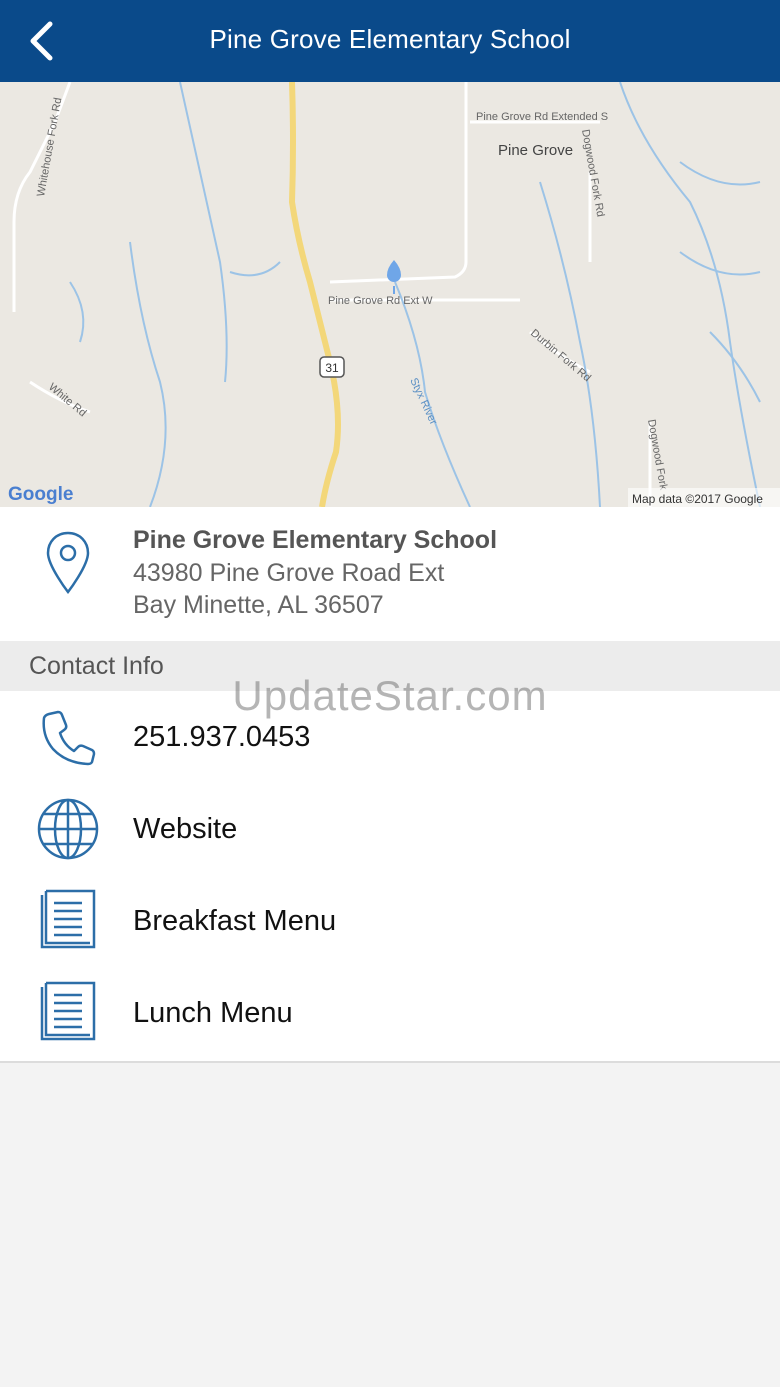  Describe the element at coordinates (390, 829) in the screenshot. I see `website-row: Website` at that location.